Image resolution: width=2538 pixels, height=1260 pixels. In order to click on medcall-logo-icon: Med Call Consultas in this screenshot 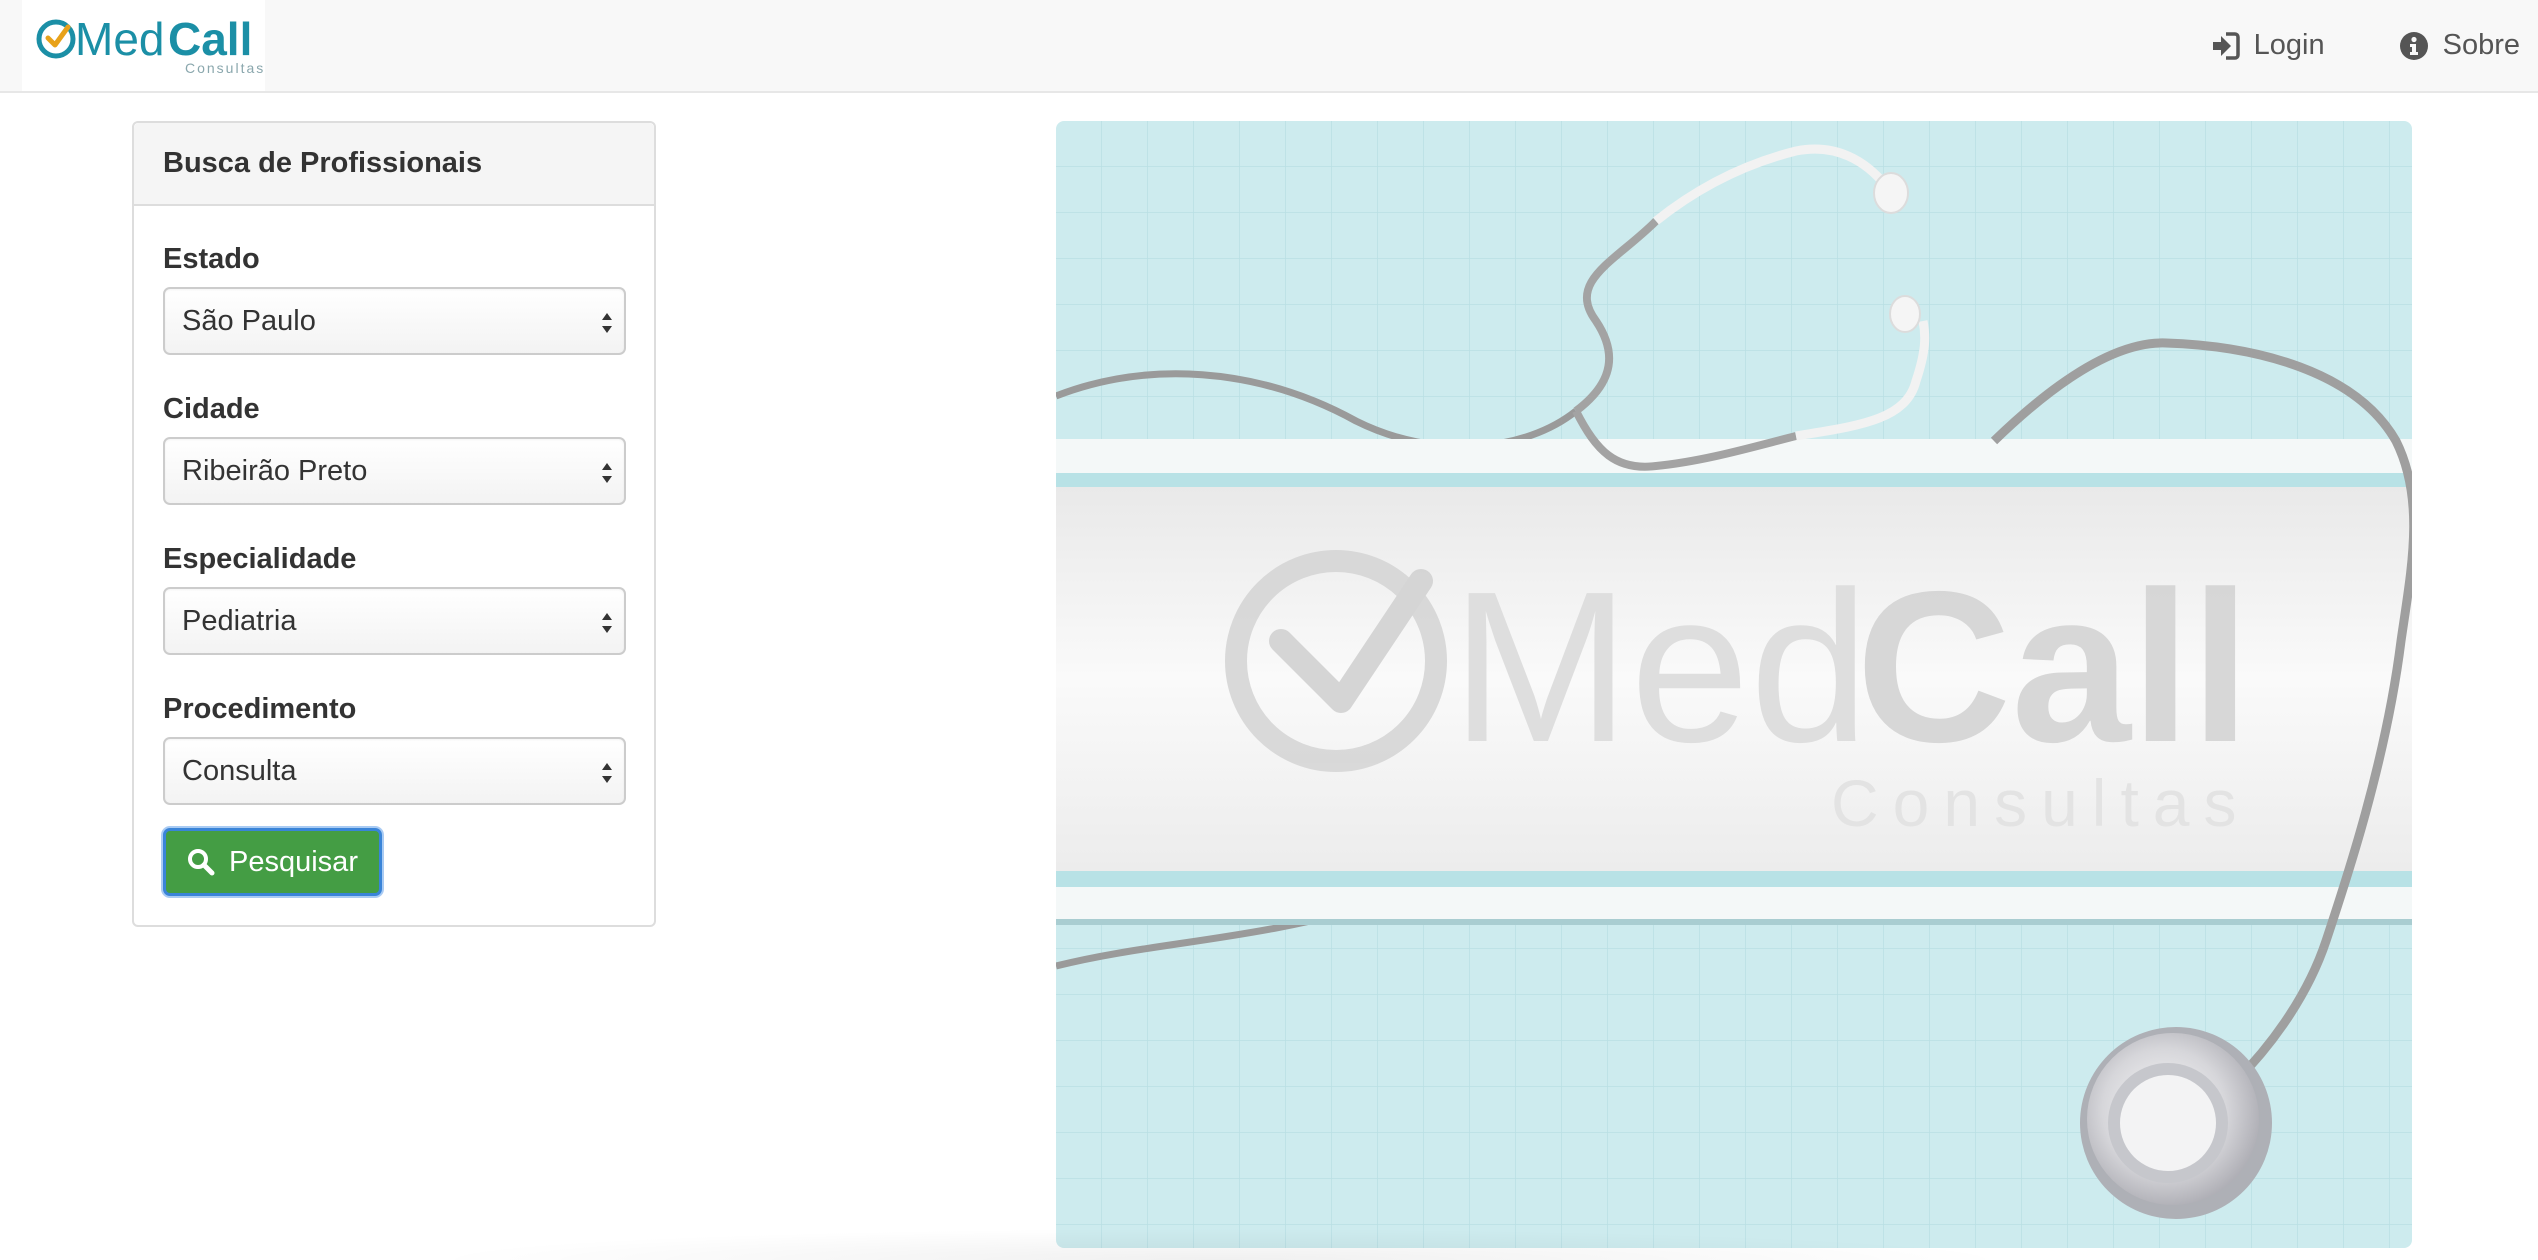, I will do `click(150, 44)`.